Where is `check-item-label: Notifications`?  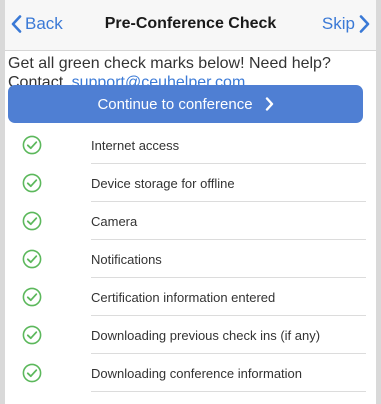
check-item-label: Notifications is located at coordinates (126, 259).